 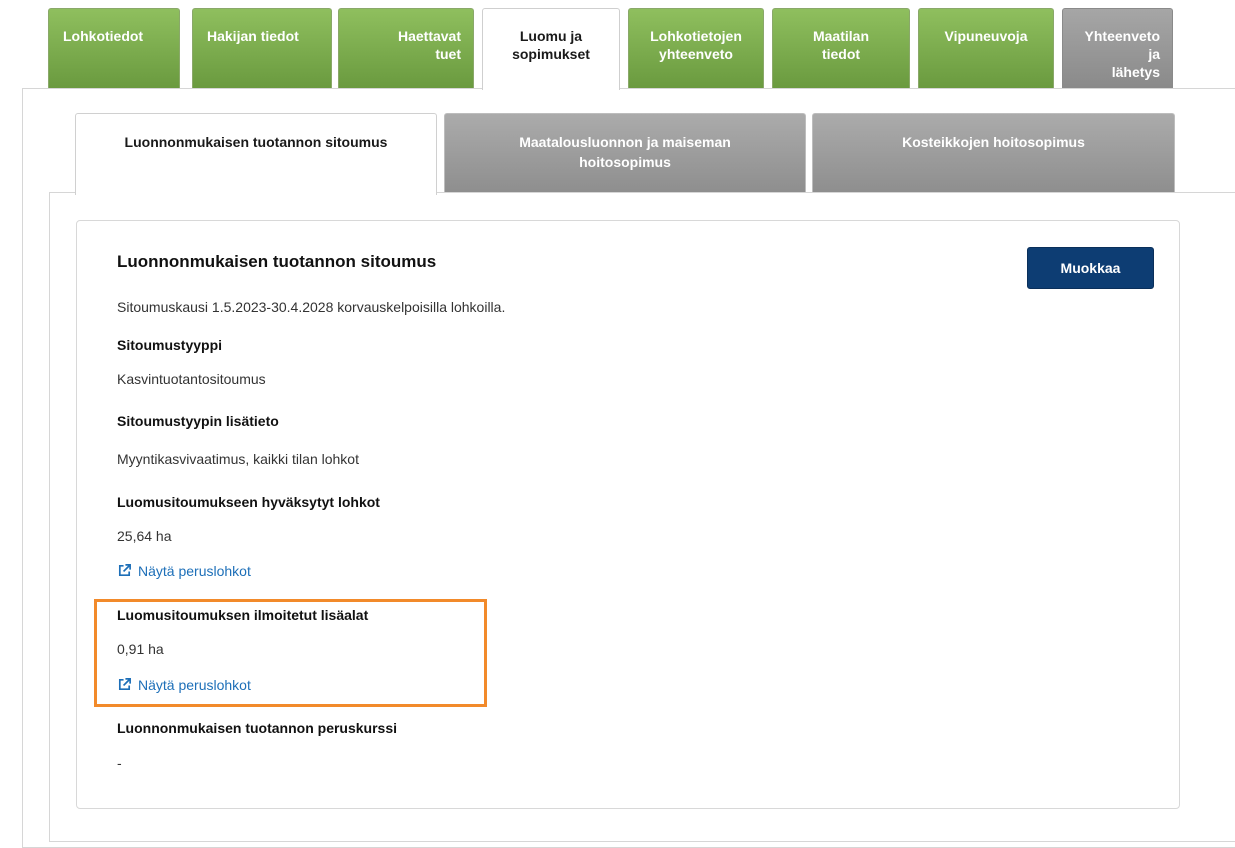 I want to click on tab-label-line2: yhteenveto, so click(x=696, y=54).